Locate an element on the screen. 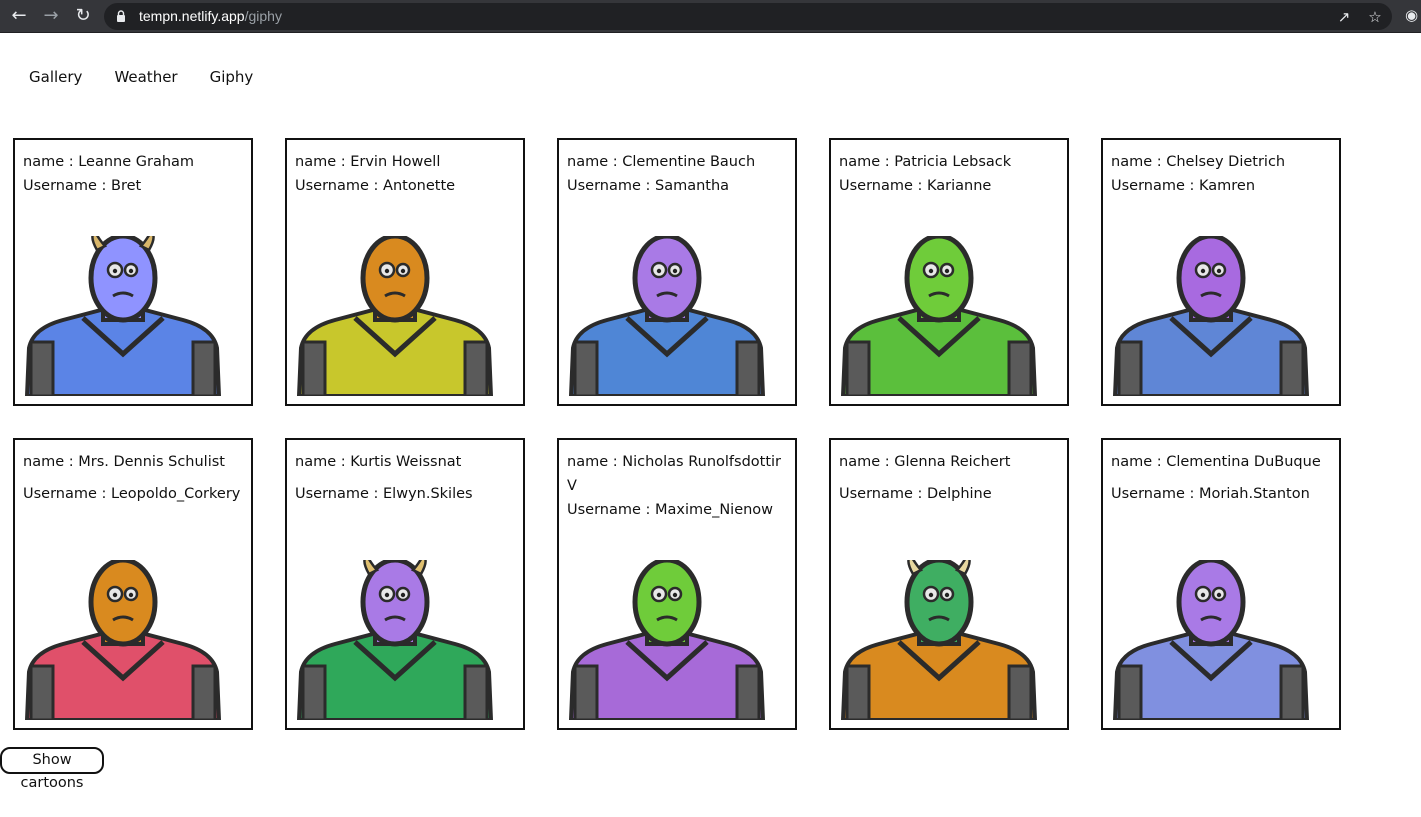 The height and width of the screenshot is (817, 1421). forward-arrow-icon: → is located at coordinates (51, 16).